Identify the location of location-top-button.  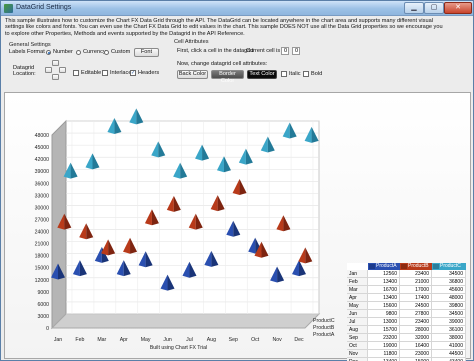
(55, 63).